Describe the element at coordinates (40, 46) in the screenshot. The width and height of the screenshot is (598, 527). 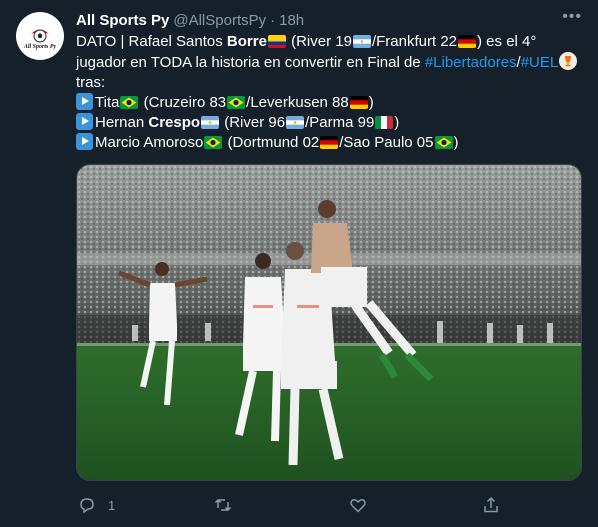
I see `avatar-logo-text: All Sports Py` at that location.